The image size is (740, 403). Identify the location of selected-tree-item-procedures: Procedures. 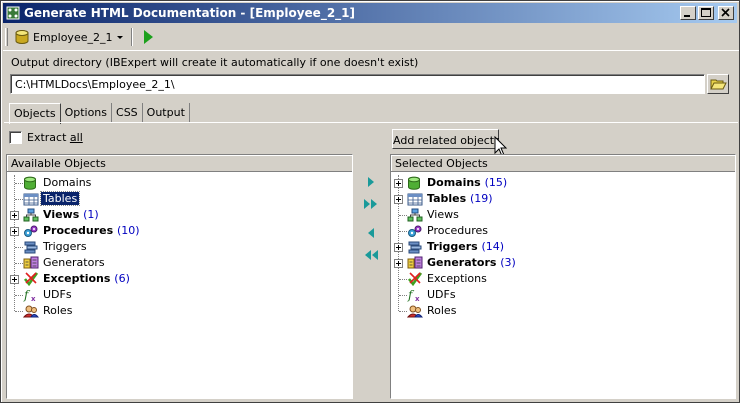
(563, 231).